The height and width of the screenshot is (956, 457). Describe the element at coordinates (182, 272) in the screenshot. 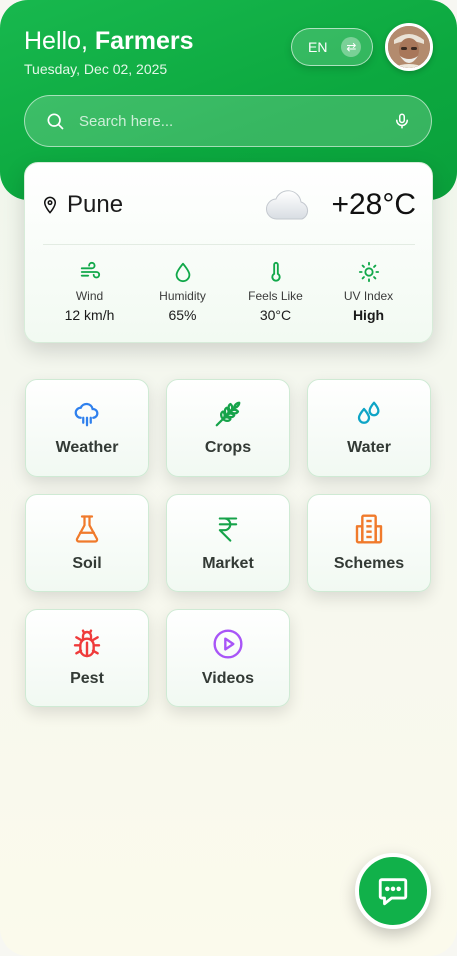

I see `droplet-icon` at that location.